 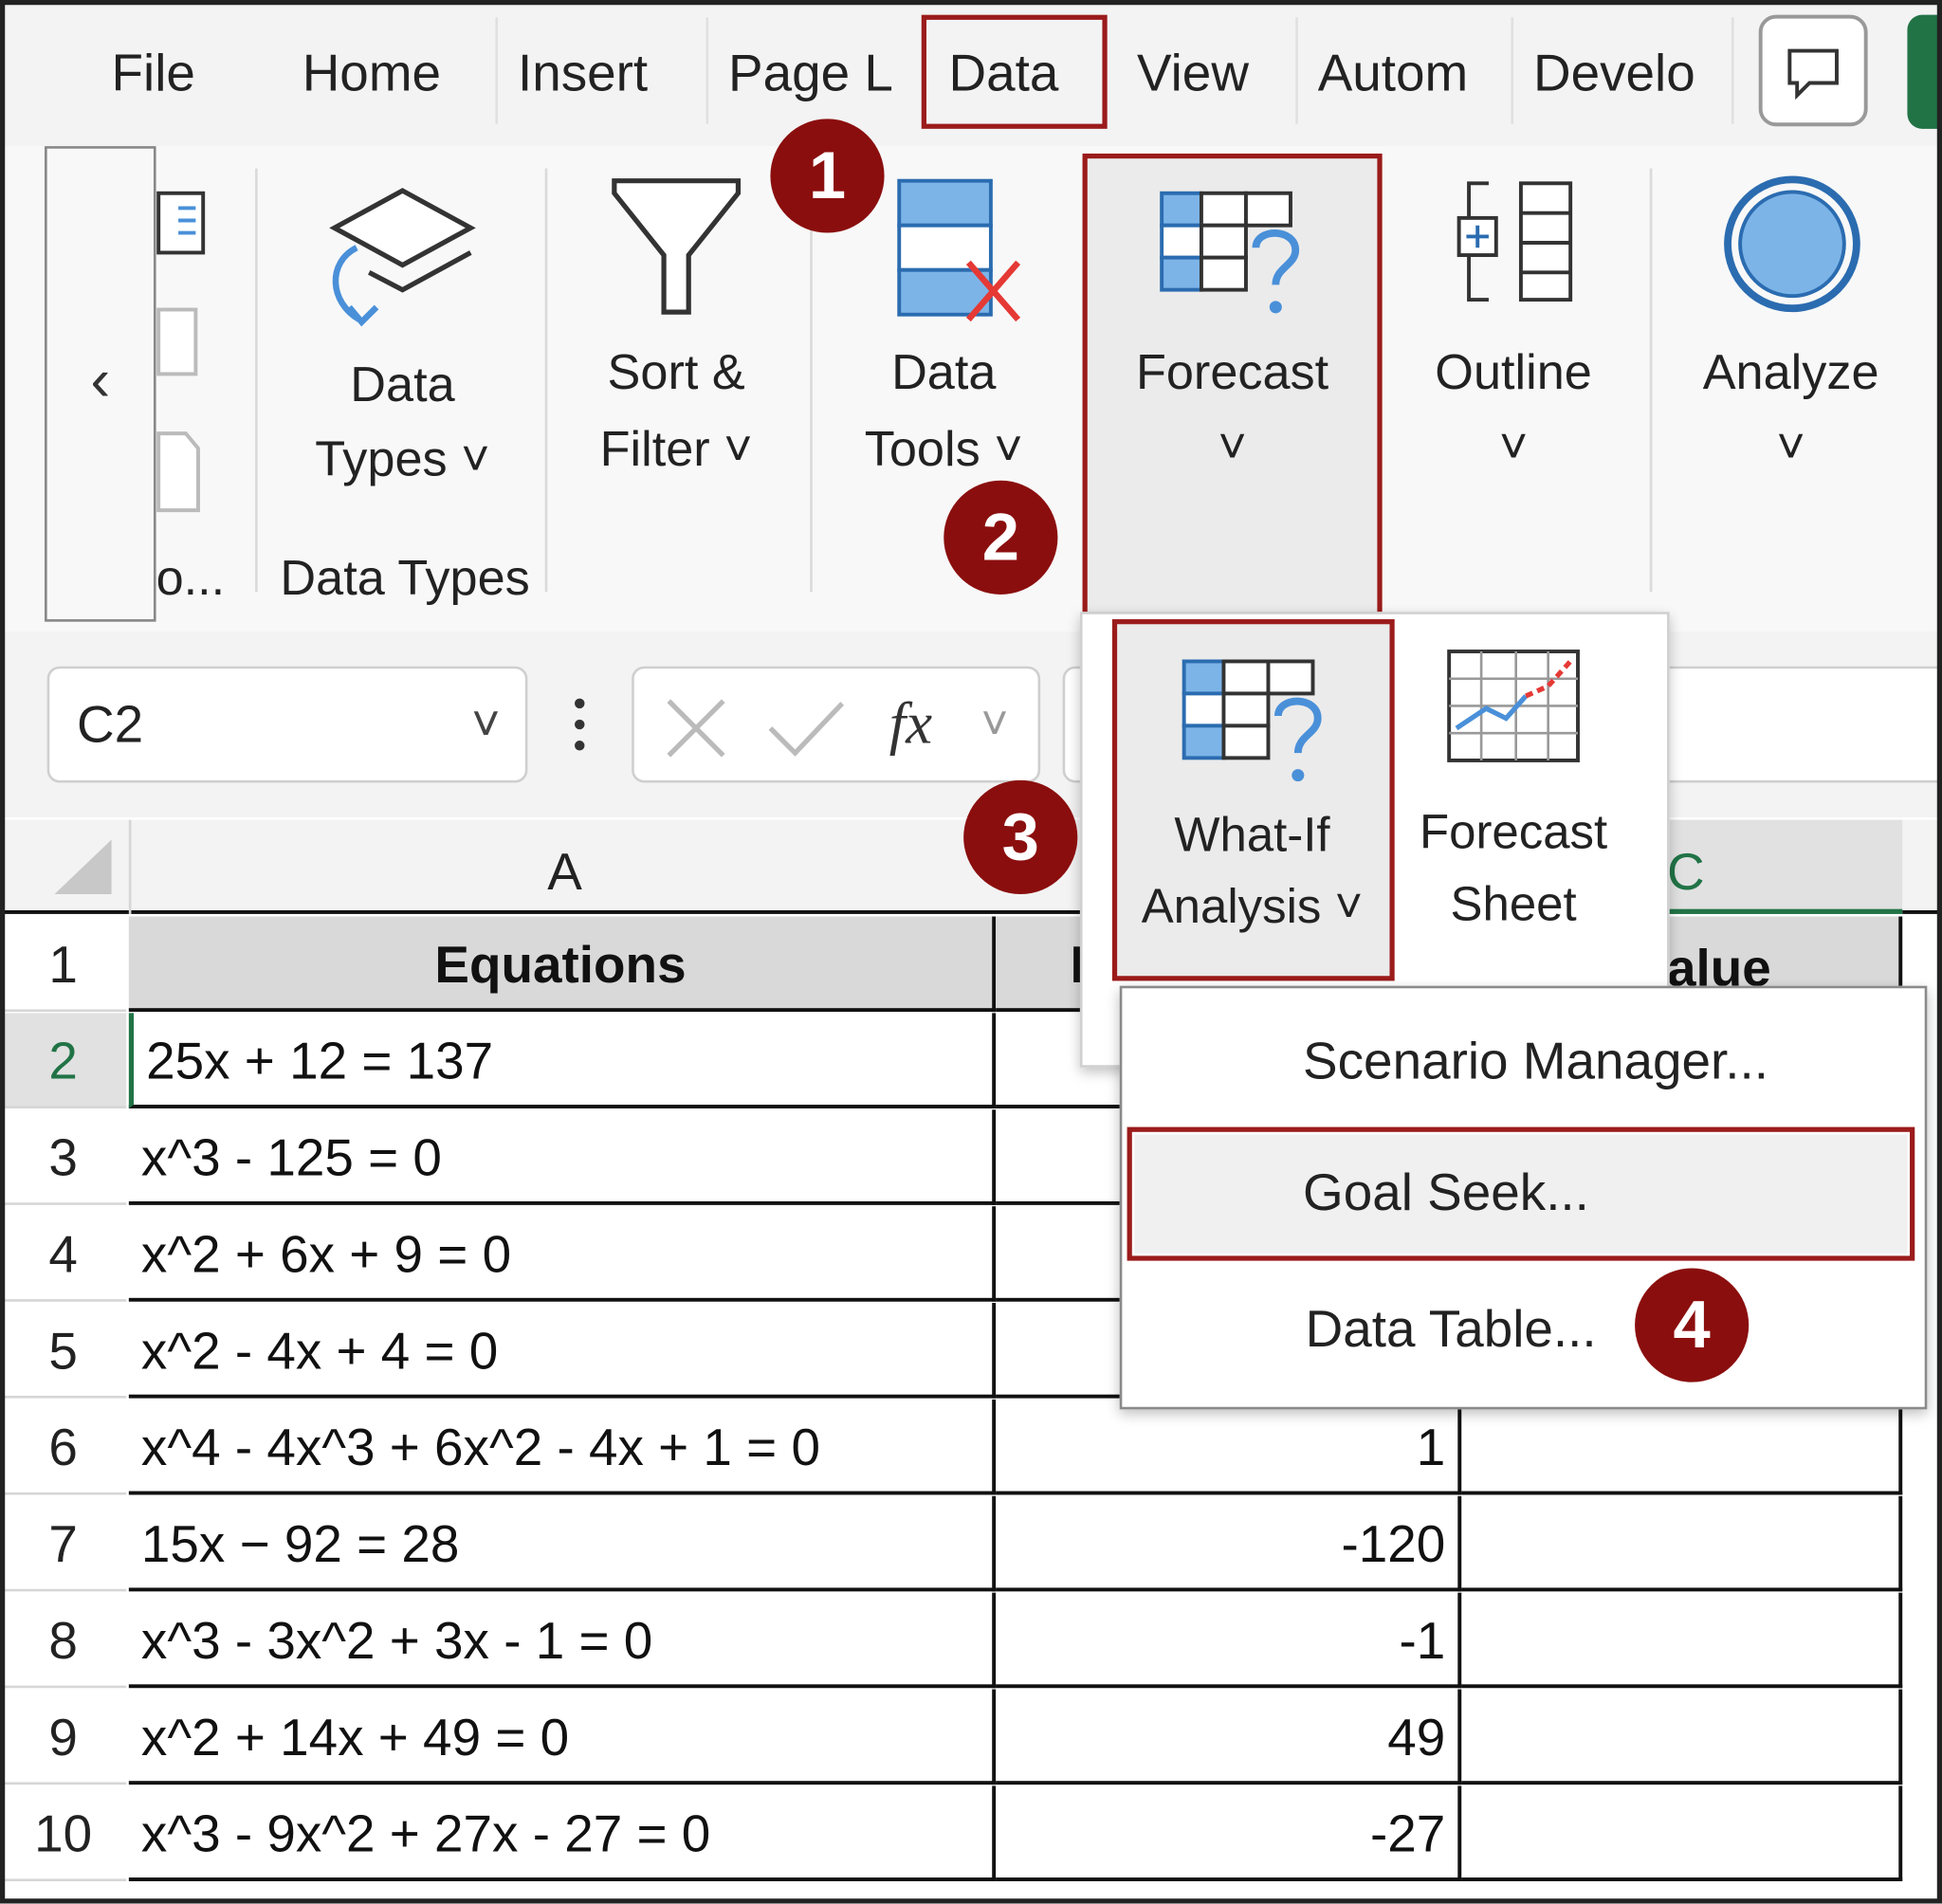 What do you see at coordinates (943, 449) in the screenshot?
I see `data-tools-label-2: Tools ˅` at bounding box center [943, 449].